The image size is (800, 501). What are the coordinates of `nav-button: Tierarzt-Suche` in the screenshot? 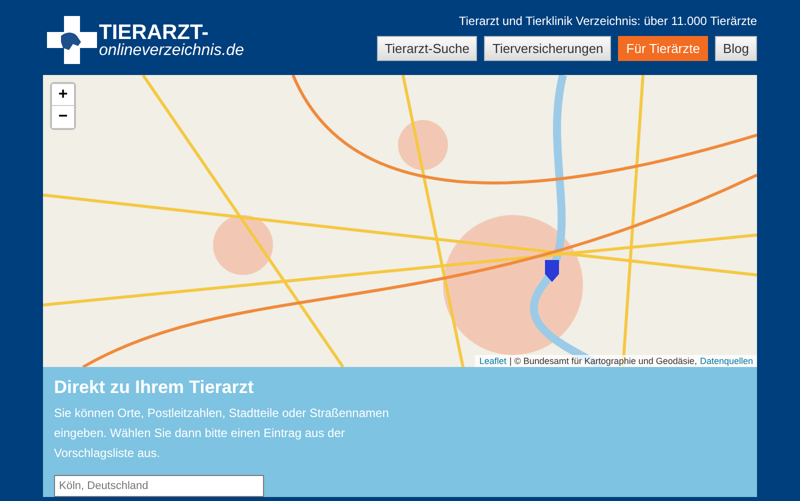 It's located at (427, 48).